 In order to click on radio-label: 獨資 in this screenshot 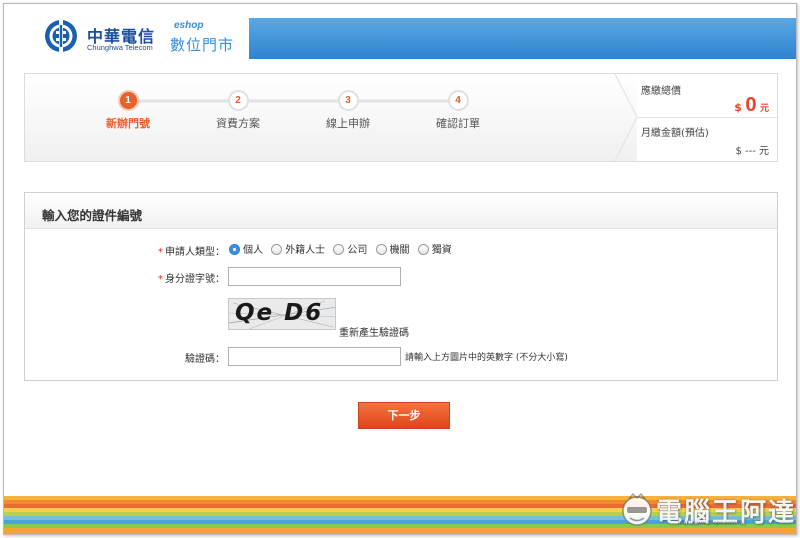, I will do `click(441, 250)`.